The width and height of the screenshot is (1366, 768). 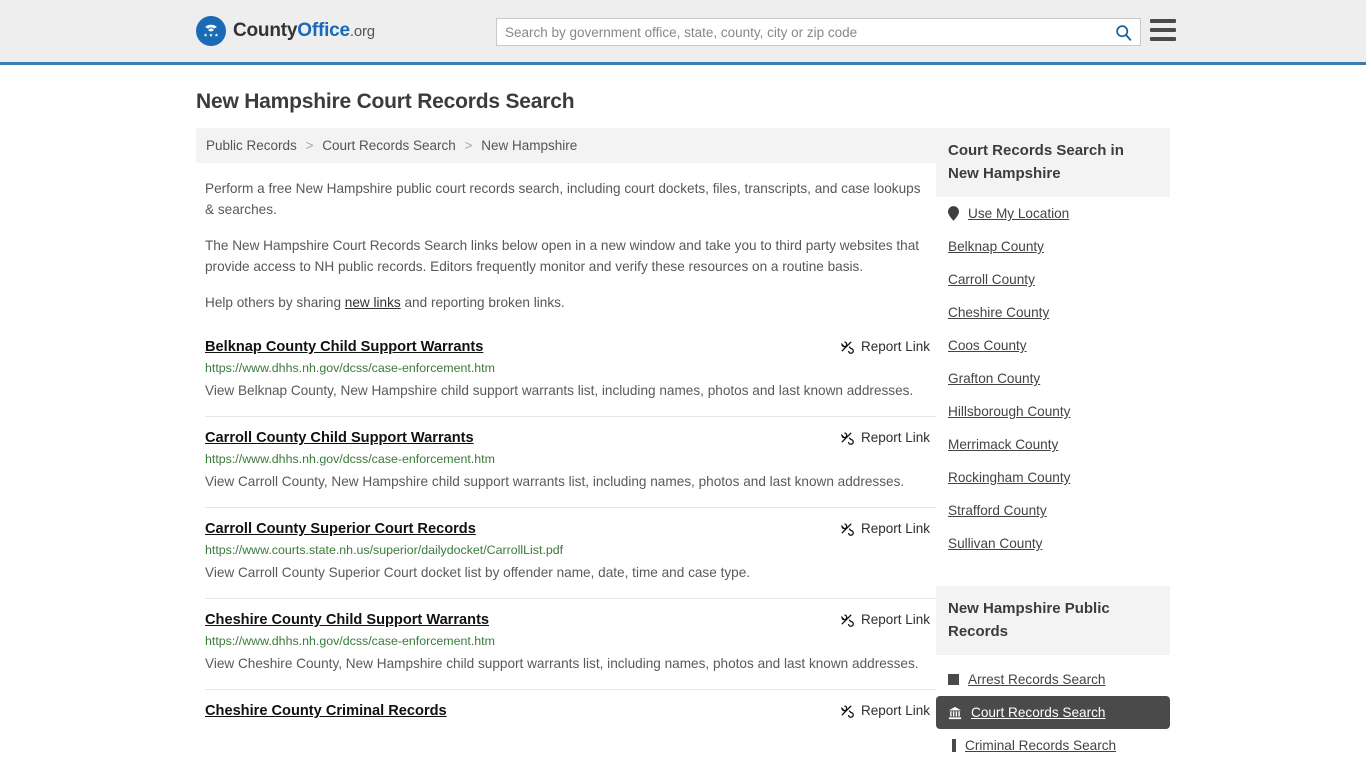 What do you see at coordinates (344, 347) in the screenshot?
I see `result-title-link: Belknap County Child Support Warrants` at bounding box center [344, 347].